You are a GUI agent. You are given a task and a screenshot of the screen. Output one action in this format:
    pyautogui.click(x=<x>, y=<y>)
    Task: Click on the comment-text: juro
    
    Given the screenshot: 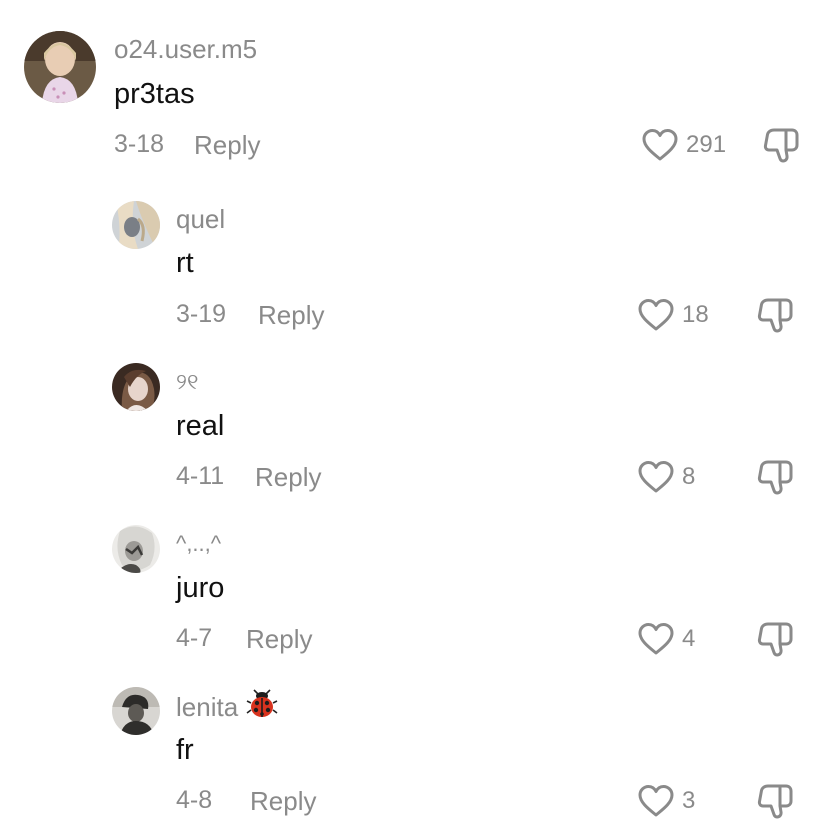 What is the action you would take?
    pyautogui.click(x=200, y=588)
    